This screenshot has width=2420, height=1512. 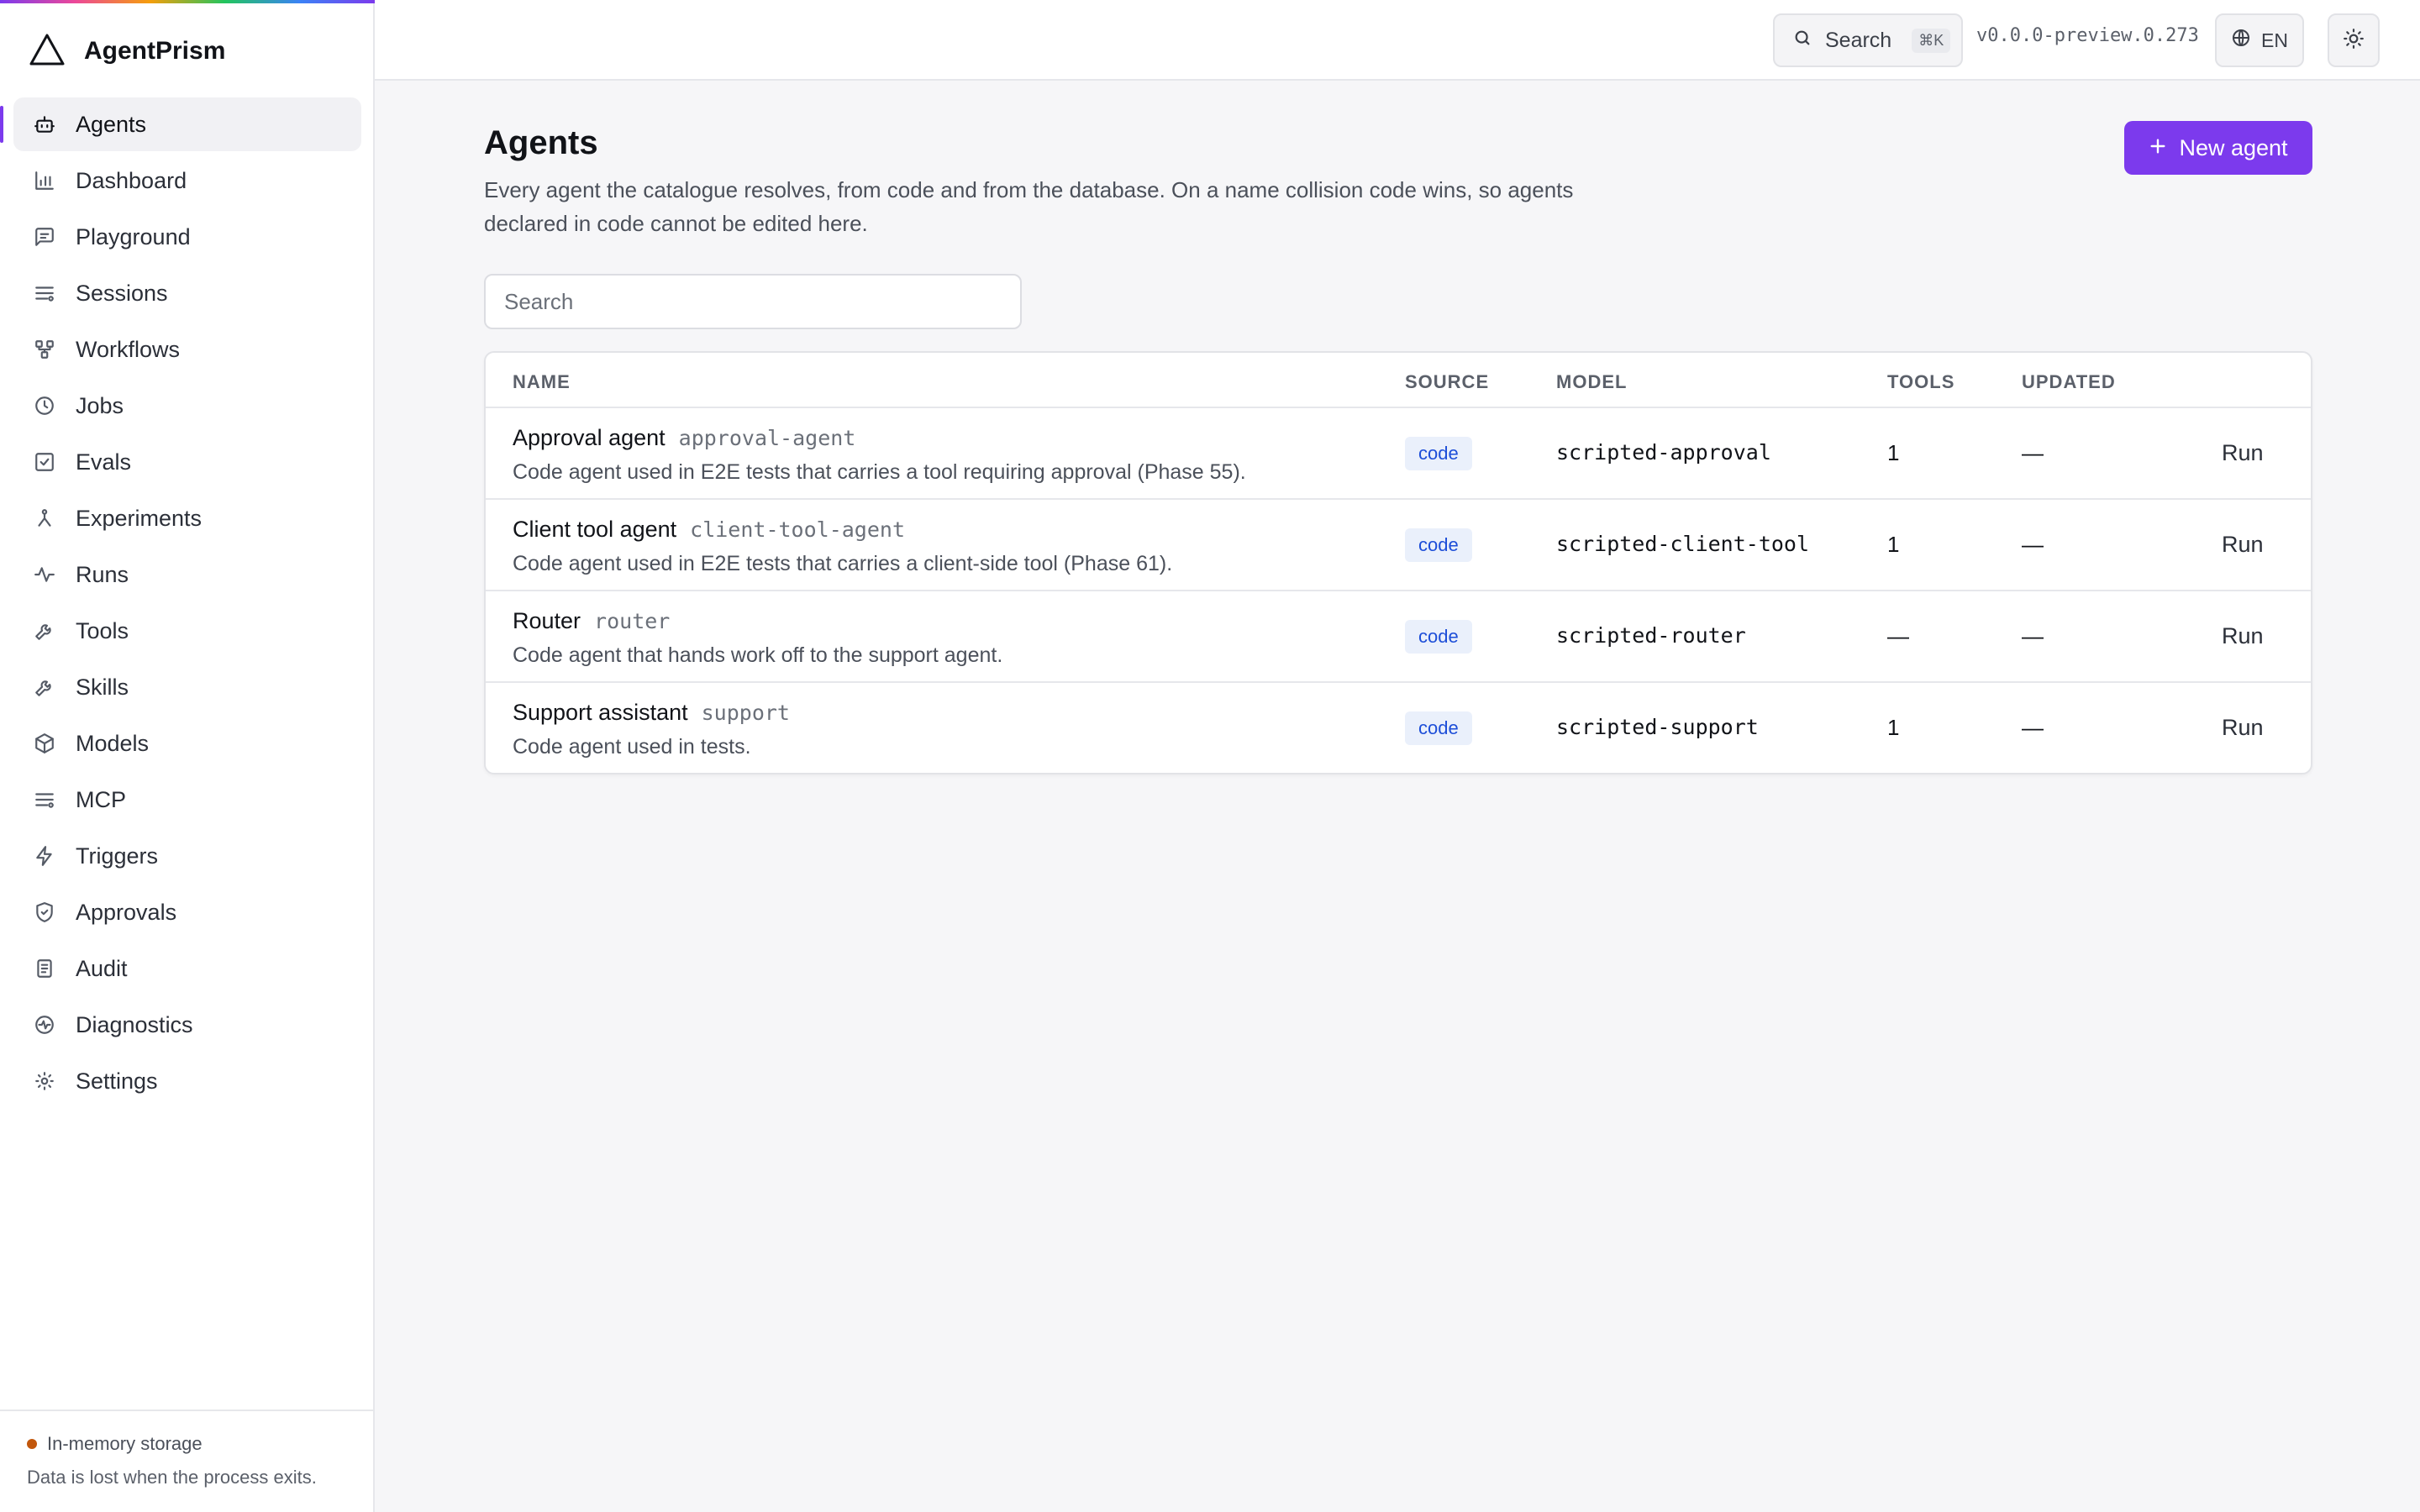 I want to click on agent-name: Client tool agent, so click(x=594, y=530).